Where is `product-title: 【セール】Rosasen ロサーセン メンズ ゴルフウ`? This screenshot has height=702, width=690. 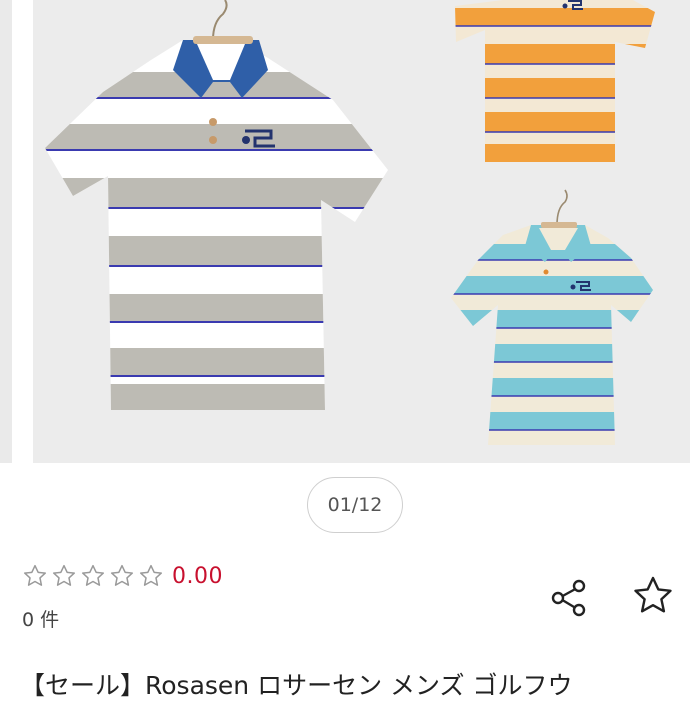
product-title: 【セール】Rosasen ロサーセン メンズ ゴルフウ is located at coordinates (296, 685).